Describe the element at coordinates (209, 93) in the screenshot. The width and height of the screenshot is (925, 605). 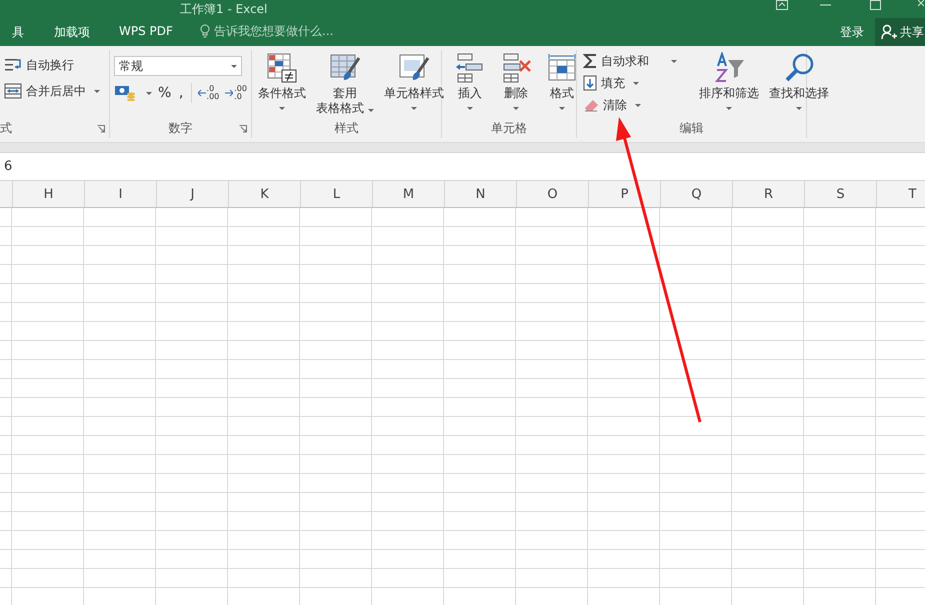
I see `decimal-button: .0 .00` at that location.